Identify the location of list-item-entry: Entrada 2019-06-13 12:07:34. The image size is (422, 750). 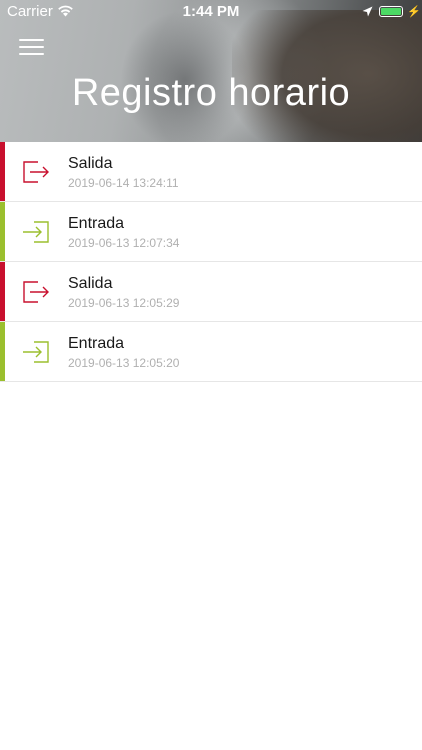
(211, 232).